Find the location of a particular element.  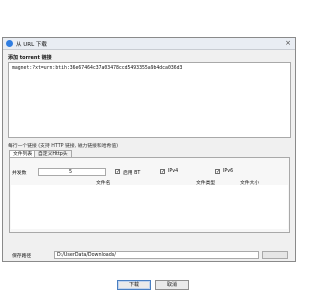

concurrent-value: 5 is located at coordinates (71, 172).